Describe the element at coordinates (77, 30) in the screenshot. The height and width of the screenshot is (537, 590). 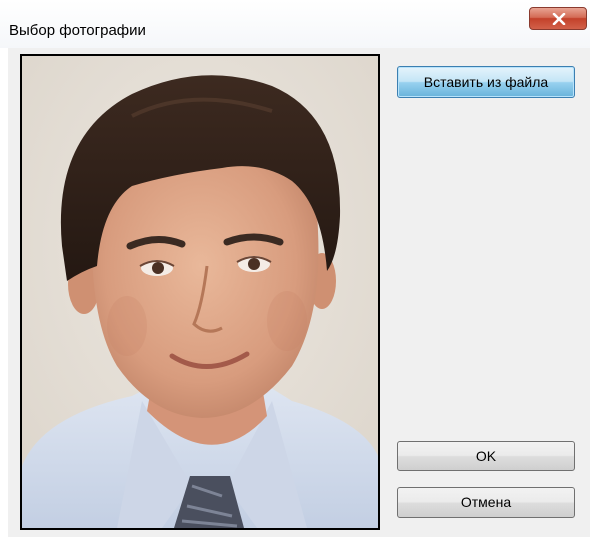
I see `window-title: Выбор фотографии` at that location.